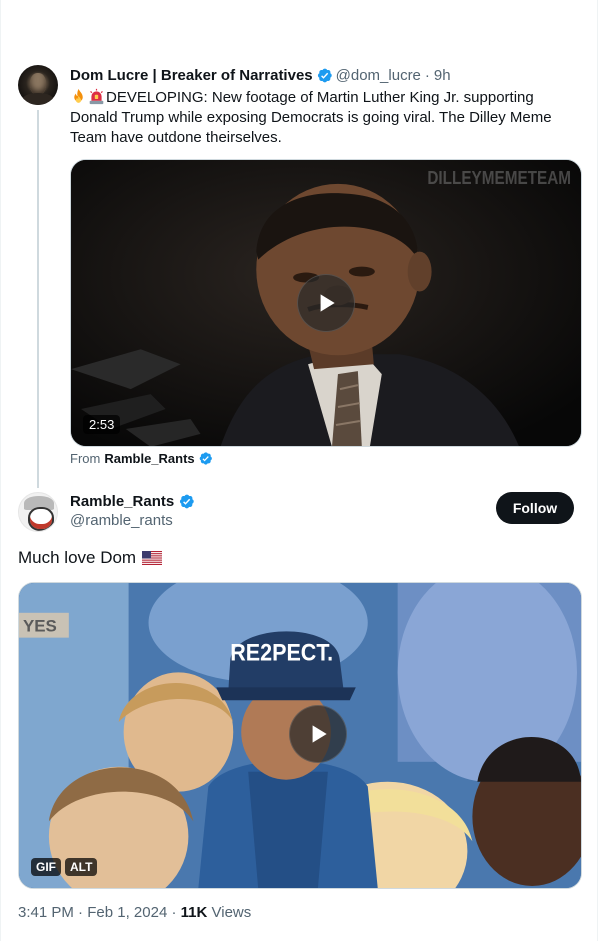 The width and height of the screenshot is (598, 941). Describe the element at coordinates (78, 95) in the screenshot. I see `fire-emoji-icon` at that location.